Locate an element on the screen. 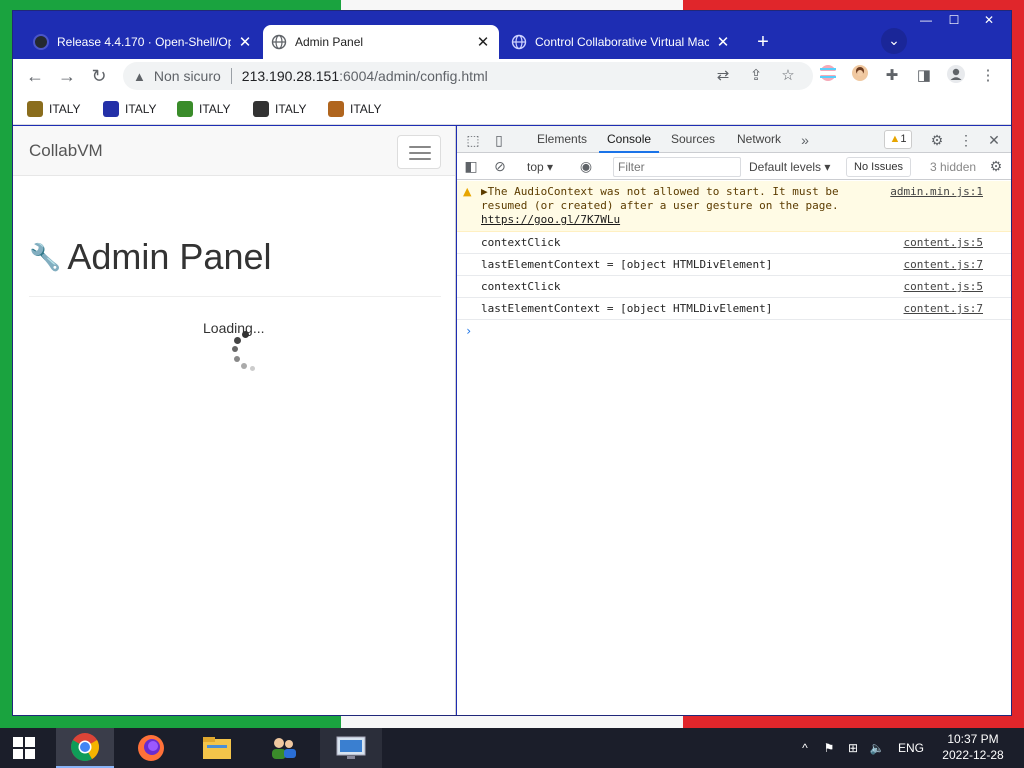 This screenshot has width=1024, height=768. folder-icon is located at coordinates (217, 748).